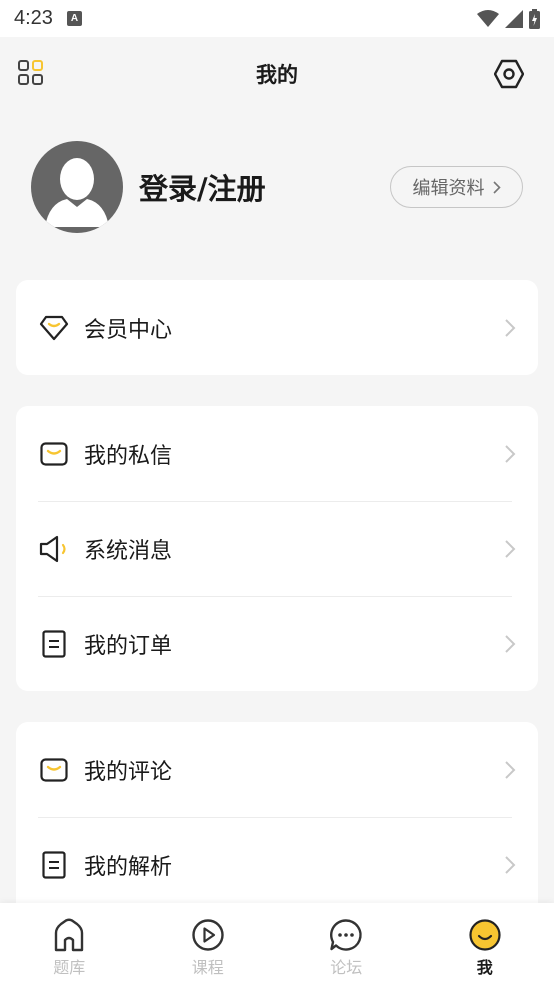 This screenshot has width=554, height=984. Describe the element at coordinates (128, 456) in the screenshot. I see `menu-item-label: 我的私信` at that location.